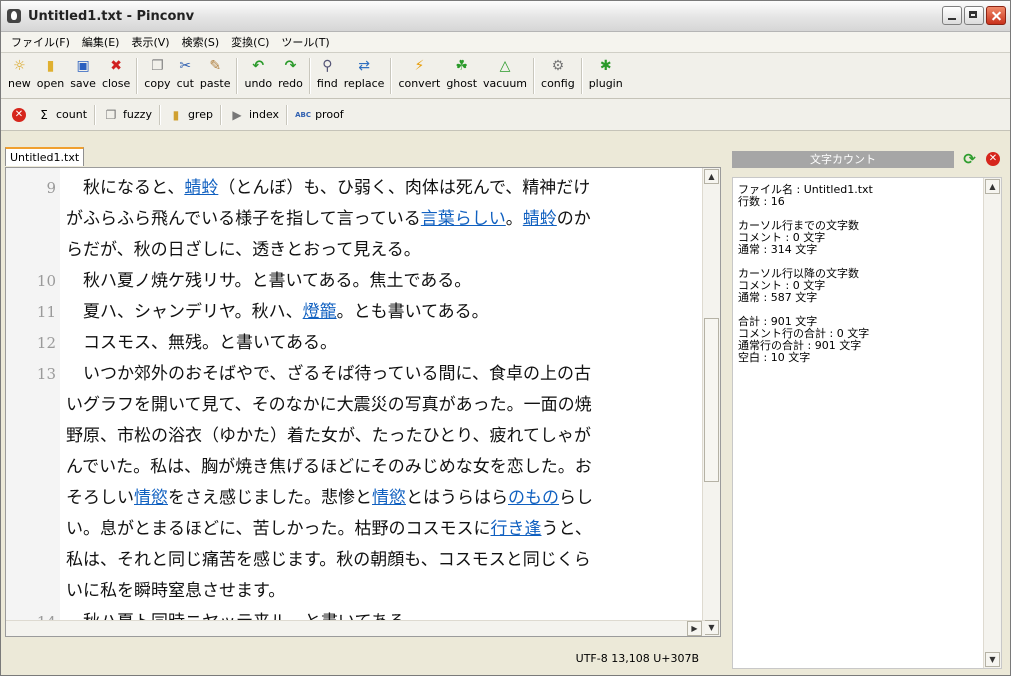 This screenshot has width=1011, height=676. What do you see at coordinates (83, 83) in the screenshot?
I see `save-label: save` at bounding box center [83, 83].